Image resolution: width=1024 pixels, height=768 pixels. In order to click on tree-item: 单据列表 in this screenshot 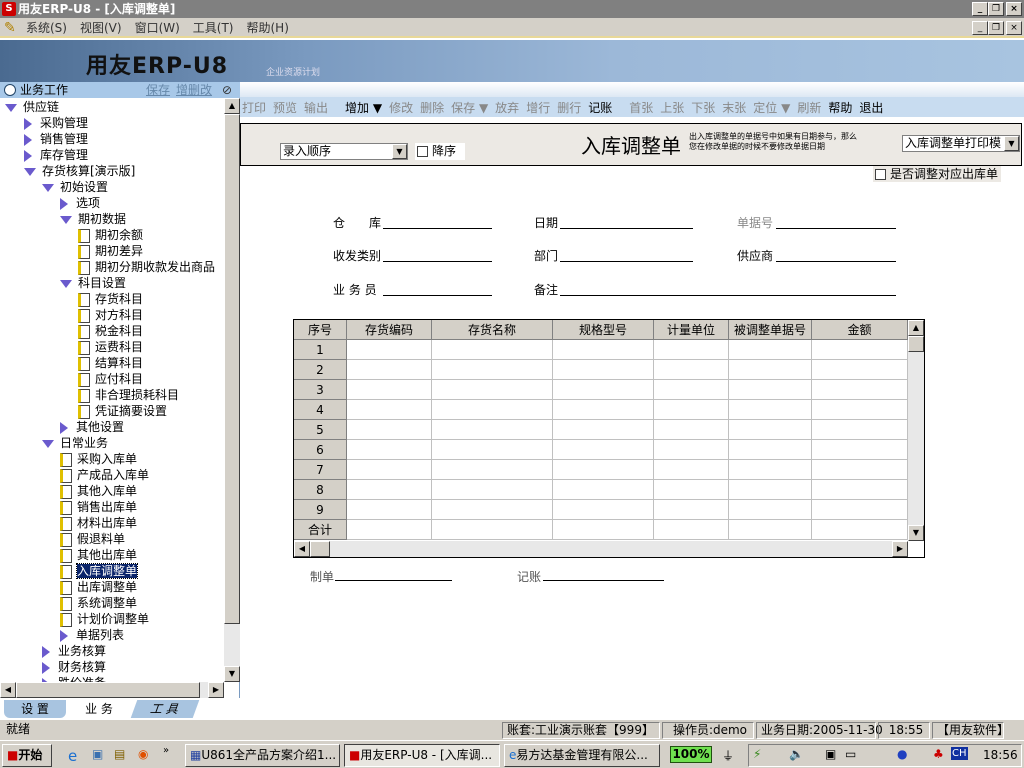, I will do `click(92, 635)`.